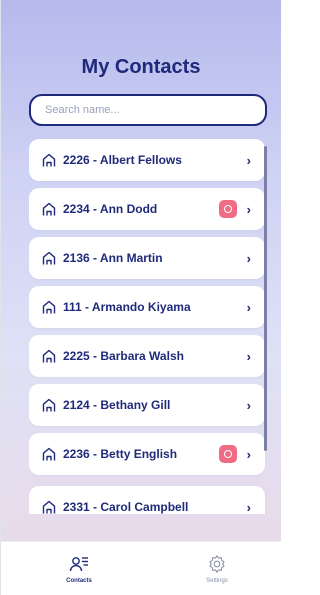  Describe the element at coordinates (117, 405) in the screenshot. I see `contact-name: 2124 - Bethany Gill` at that location.